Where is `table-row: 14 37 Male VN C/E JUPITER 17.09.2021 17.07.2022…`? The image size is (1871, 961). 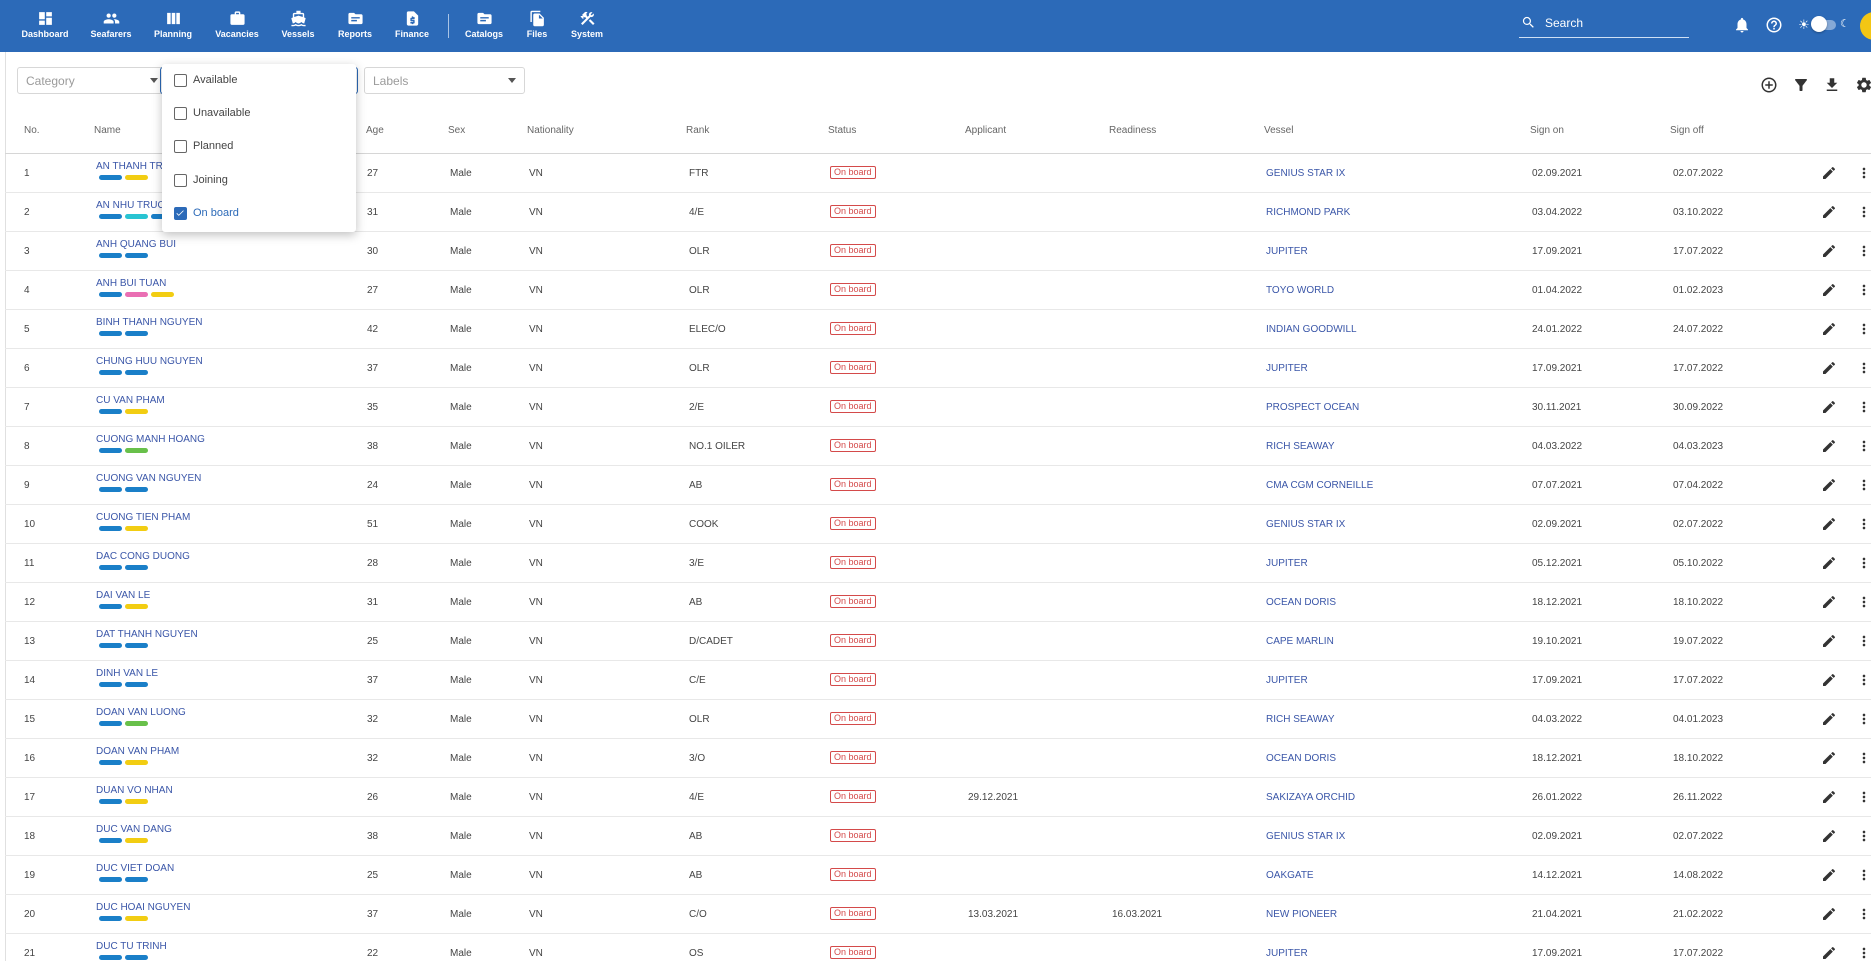 table-row: 14 37 Male VN C/E JUPITER 17.09.2021 17.07.2022… is located at coordinates (938, 680).